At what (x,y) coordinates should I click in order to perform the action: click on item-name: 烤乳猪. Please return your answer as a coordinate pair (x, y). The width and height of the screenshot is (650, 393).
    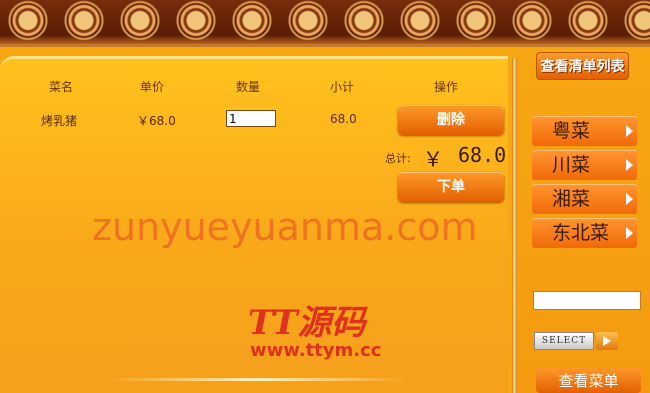
    Looking at the image, I should click on (59, 121).